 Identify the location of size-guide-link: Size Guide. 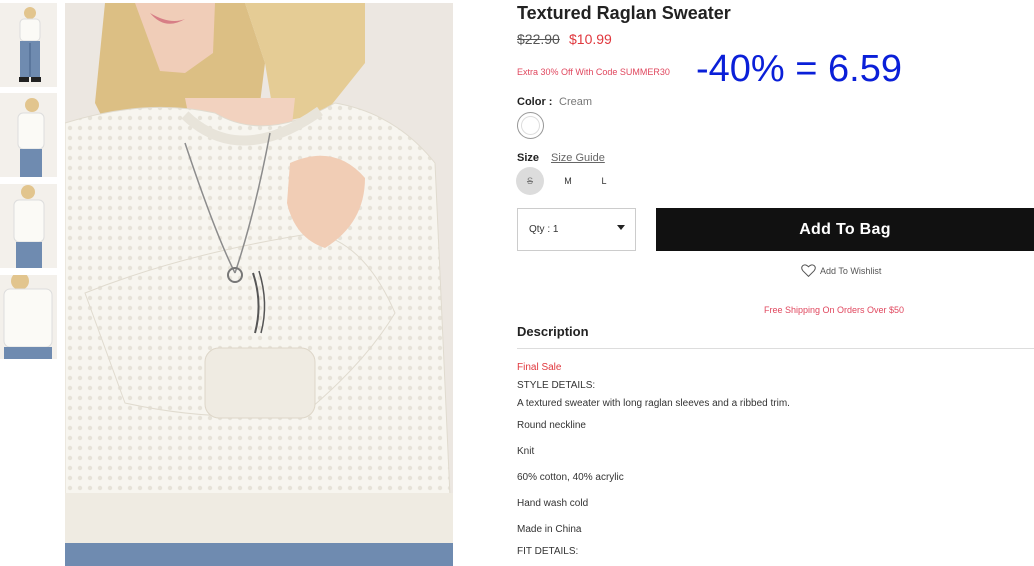
(578, 158).